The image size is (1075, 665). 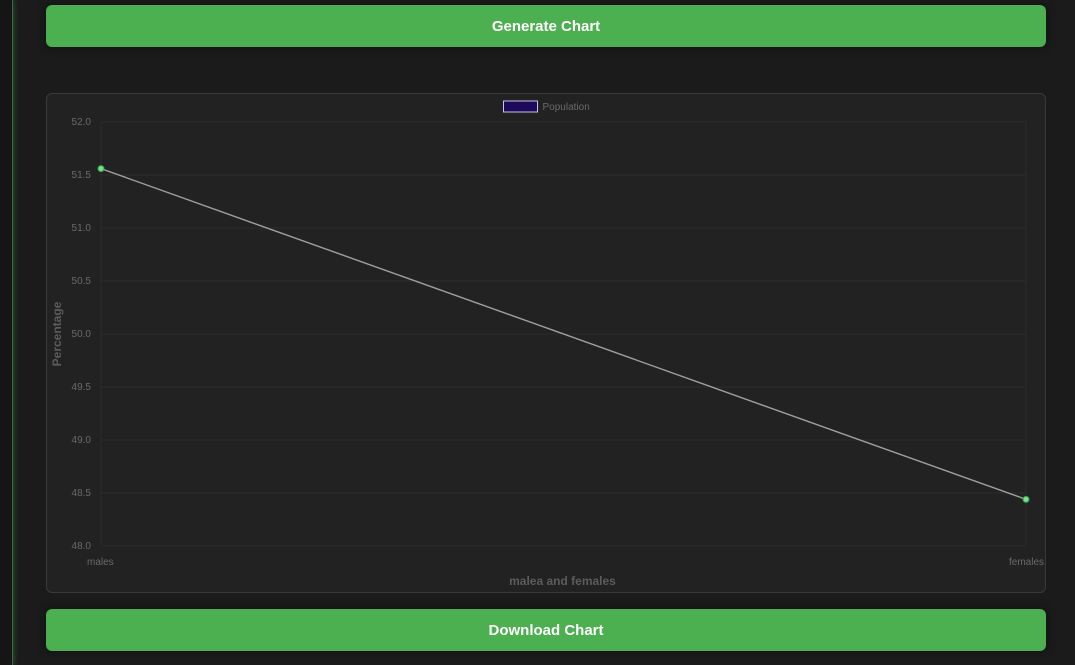 What do you see at coordinates (562, 581) in the screenshot?
I see `x-axis-title: malea and females` at bounding box center [562, 581].